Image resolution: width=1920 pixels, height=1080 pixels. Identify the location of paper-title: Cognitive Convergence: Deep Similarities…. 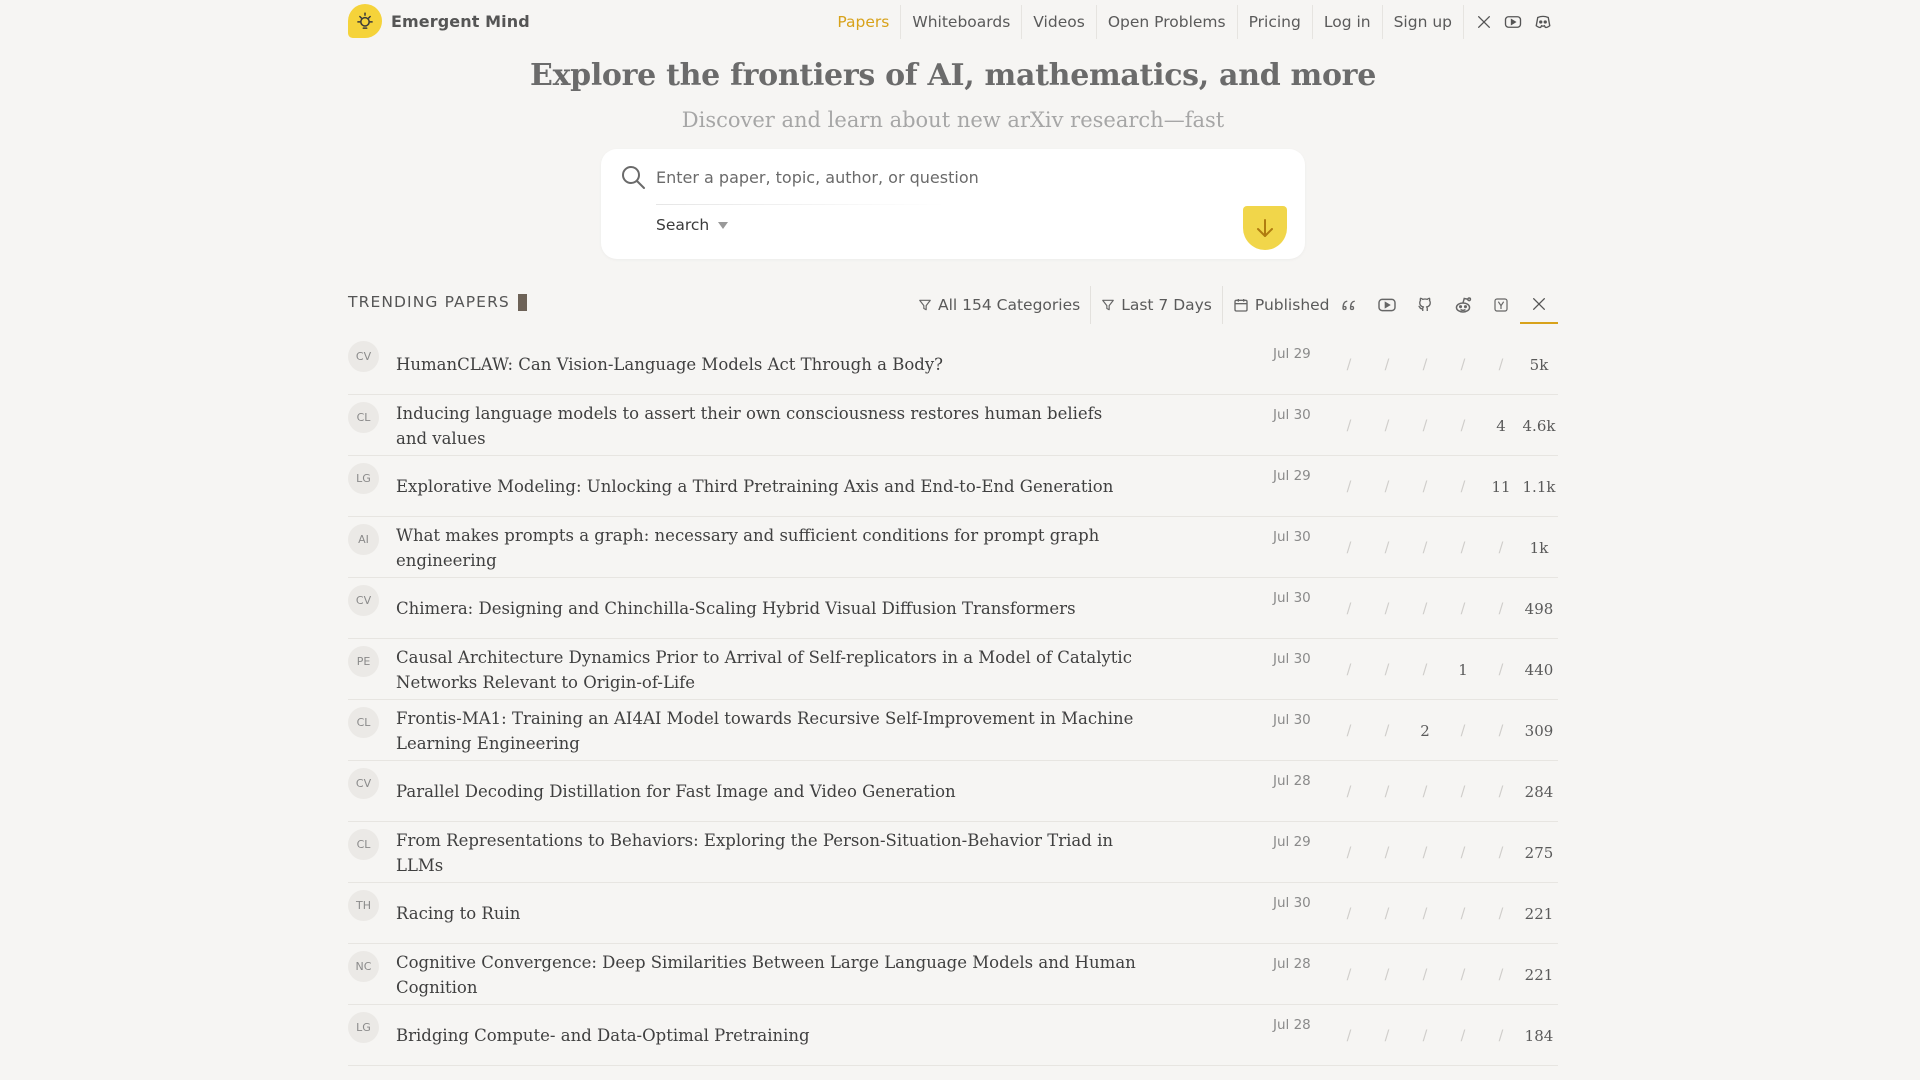
(766, 974).